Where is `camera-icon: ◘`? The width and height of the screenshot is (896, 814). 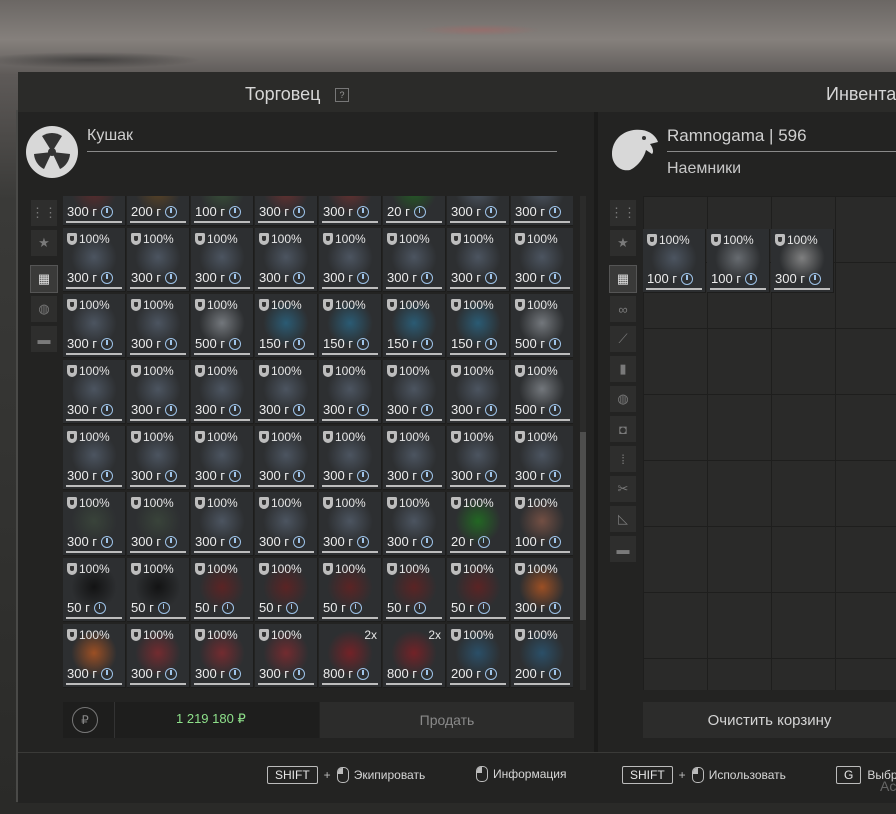
camera-icon: ◘ is located at coordinates (623, 429).